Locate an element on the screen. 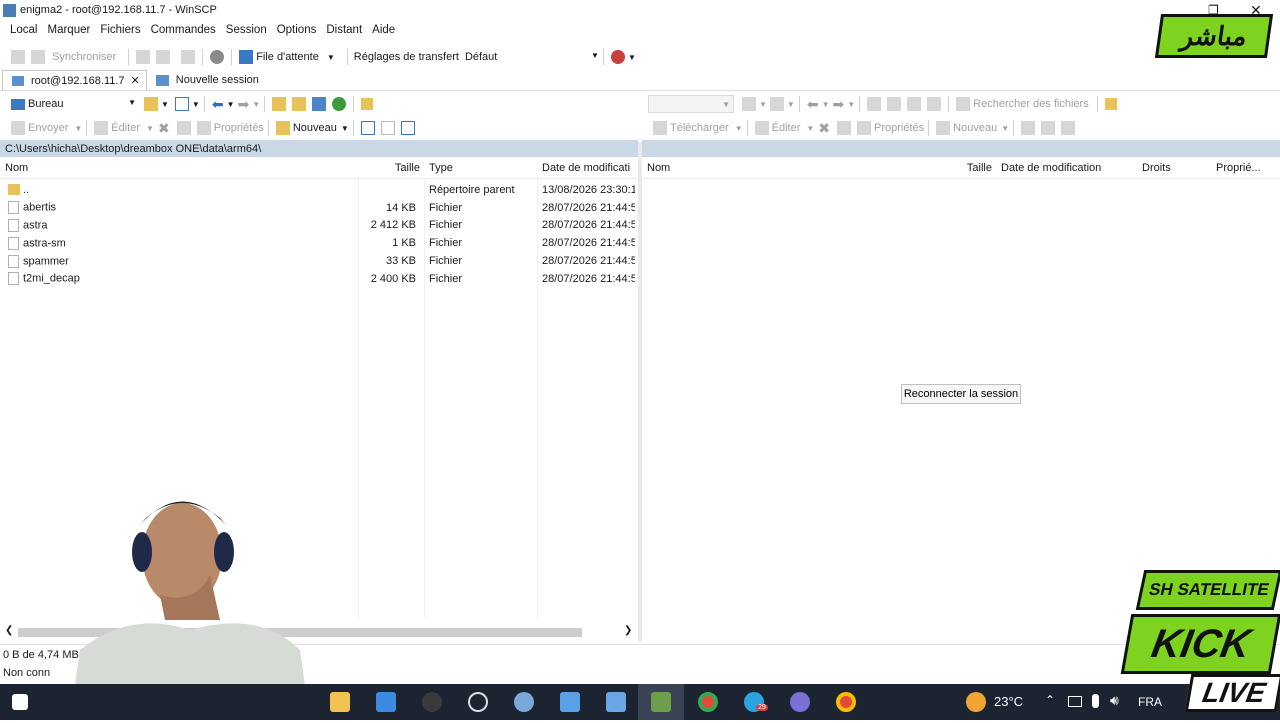 Image resolution: width=1280 pixels, height=723 pixels. store-icon is located at coordinates (386, 702).